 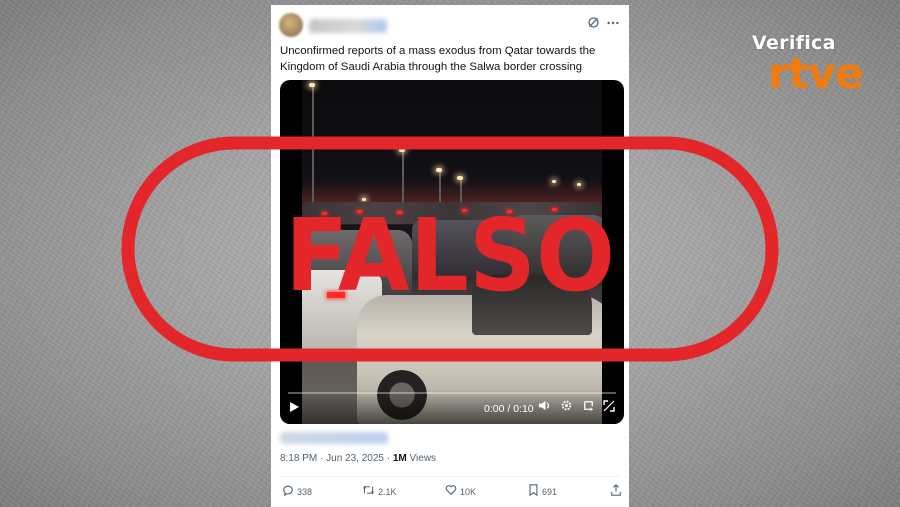 What do you see at coordinates (452, 393) in the screenshot?
I see `video-progress-bar` at bounding box center [452, 393].